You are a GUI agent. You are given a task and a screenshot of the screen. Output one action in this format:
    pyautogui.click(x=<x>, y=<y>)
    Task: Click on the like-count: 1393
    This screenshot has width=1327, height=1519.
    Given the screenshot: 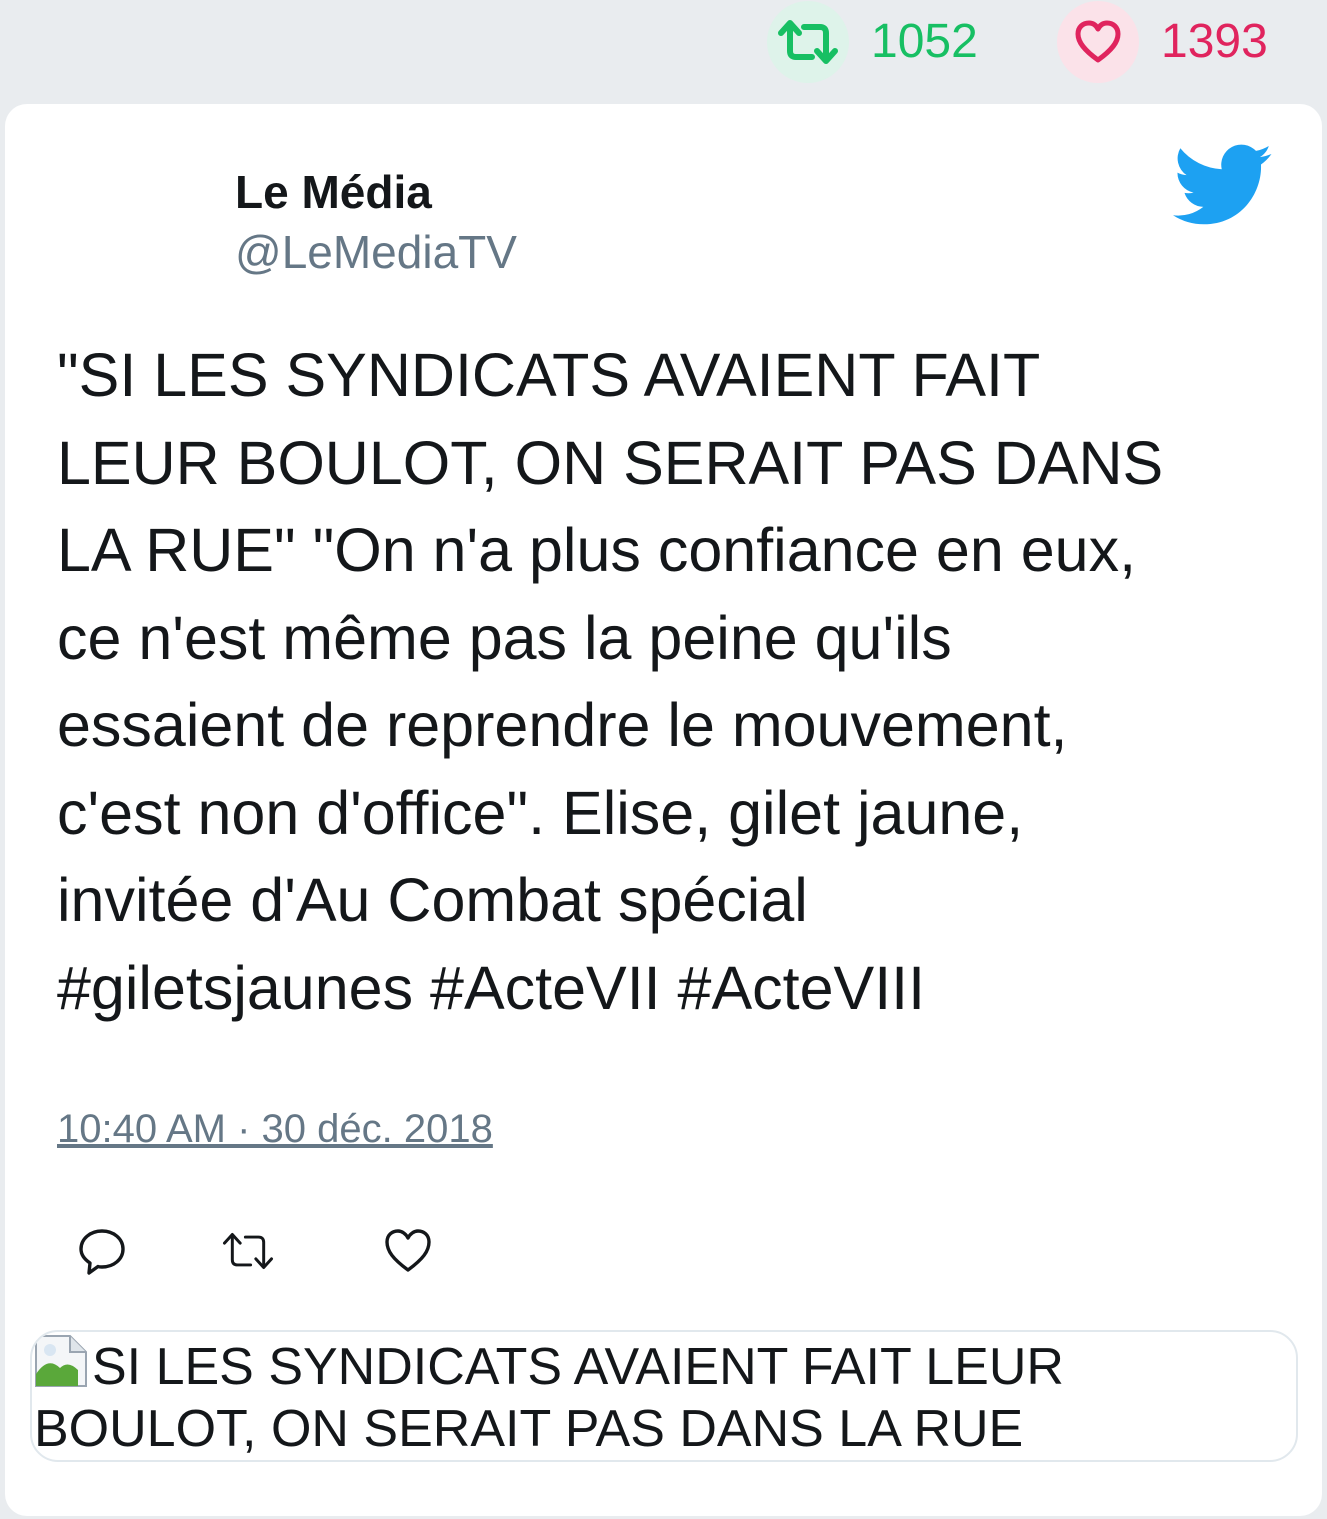 What is the action you would take?
    pyautogui.click(x=1214, y=41)
    